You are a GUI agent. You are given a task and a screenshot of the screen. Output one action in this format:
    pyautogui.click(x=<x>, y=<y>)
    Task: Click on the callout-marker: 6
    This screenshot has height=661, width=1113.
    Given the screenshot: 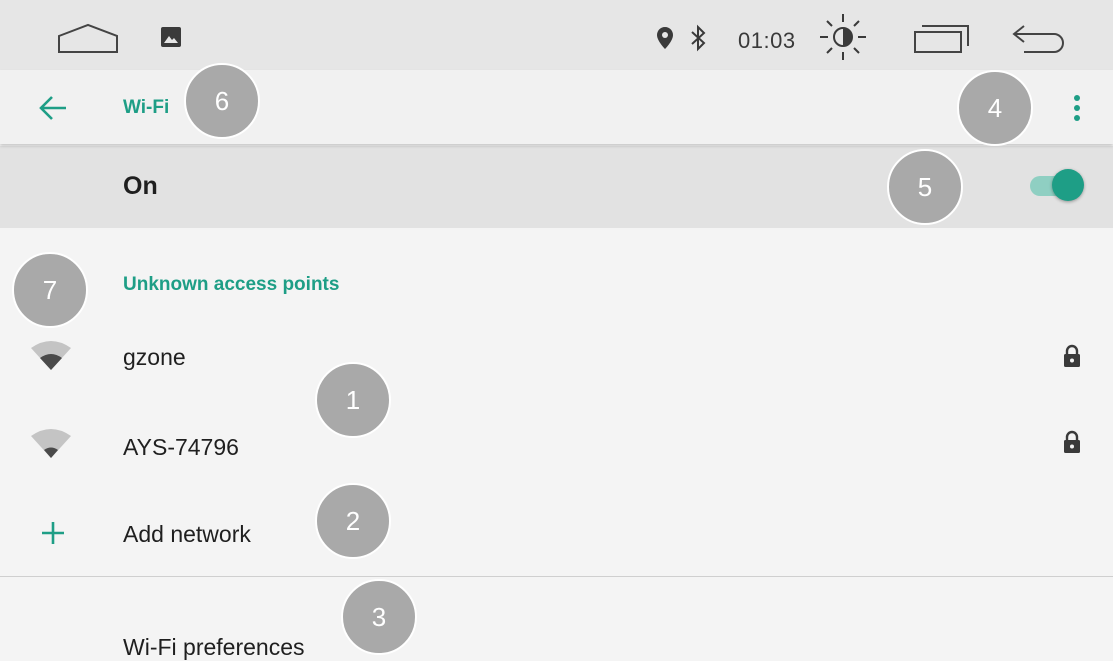 What is the action you would take?
    pyautogui.click(x=222, y=101)
    